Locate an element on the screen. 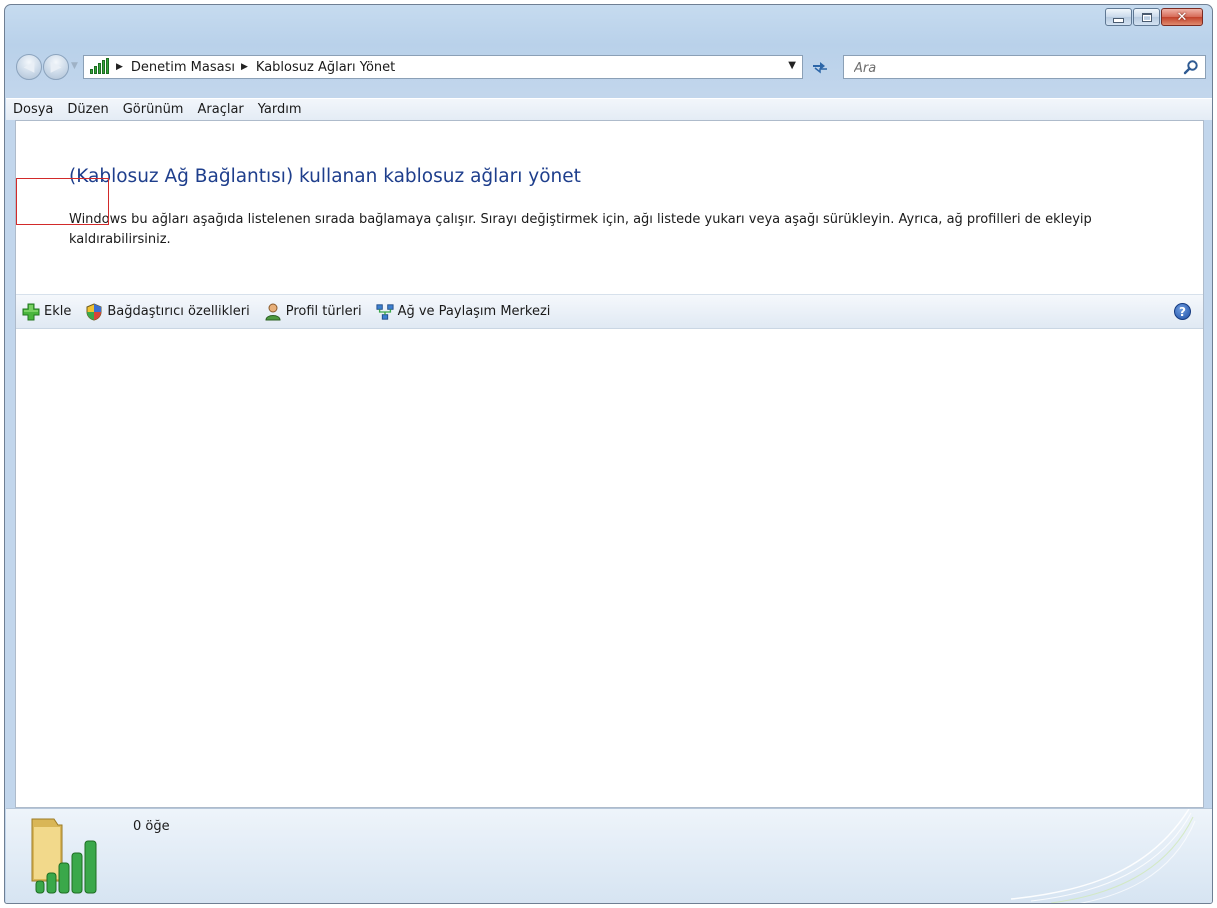 This screenshot has height=908, width=1217. forward-button: ▶ is located at coordinates (56, 67).